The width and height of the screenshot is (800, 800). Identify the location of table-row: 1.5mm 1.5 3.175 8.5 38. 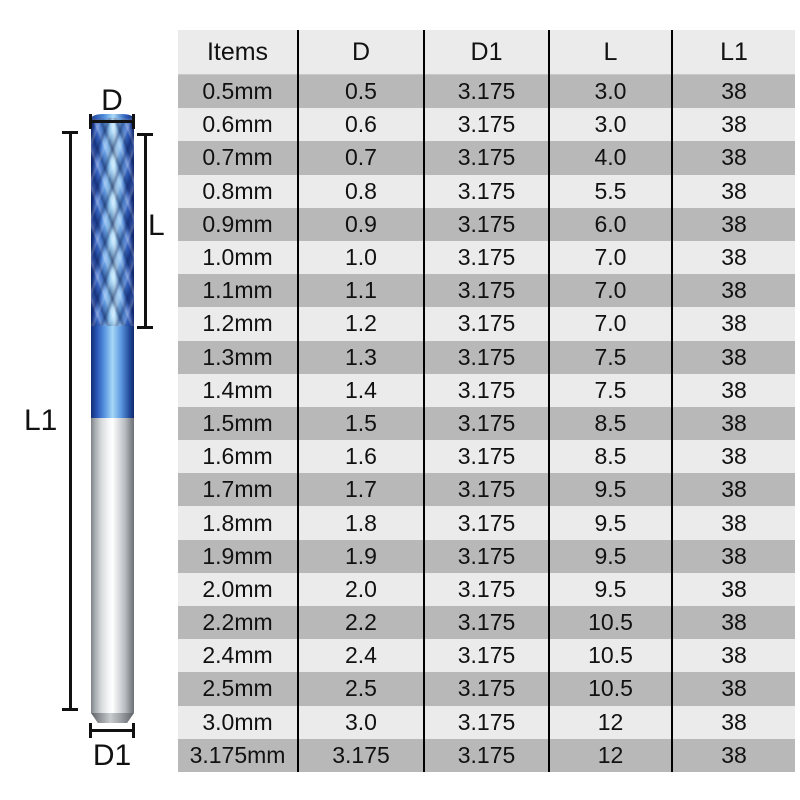
(486, 423).